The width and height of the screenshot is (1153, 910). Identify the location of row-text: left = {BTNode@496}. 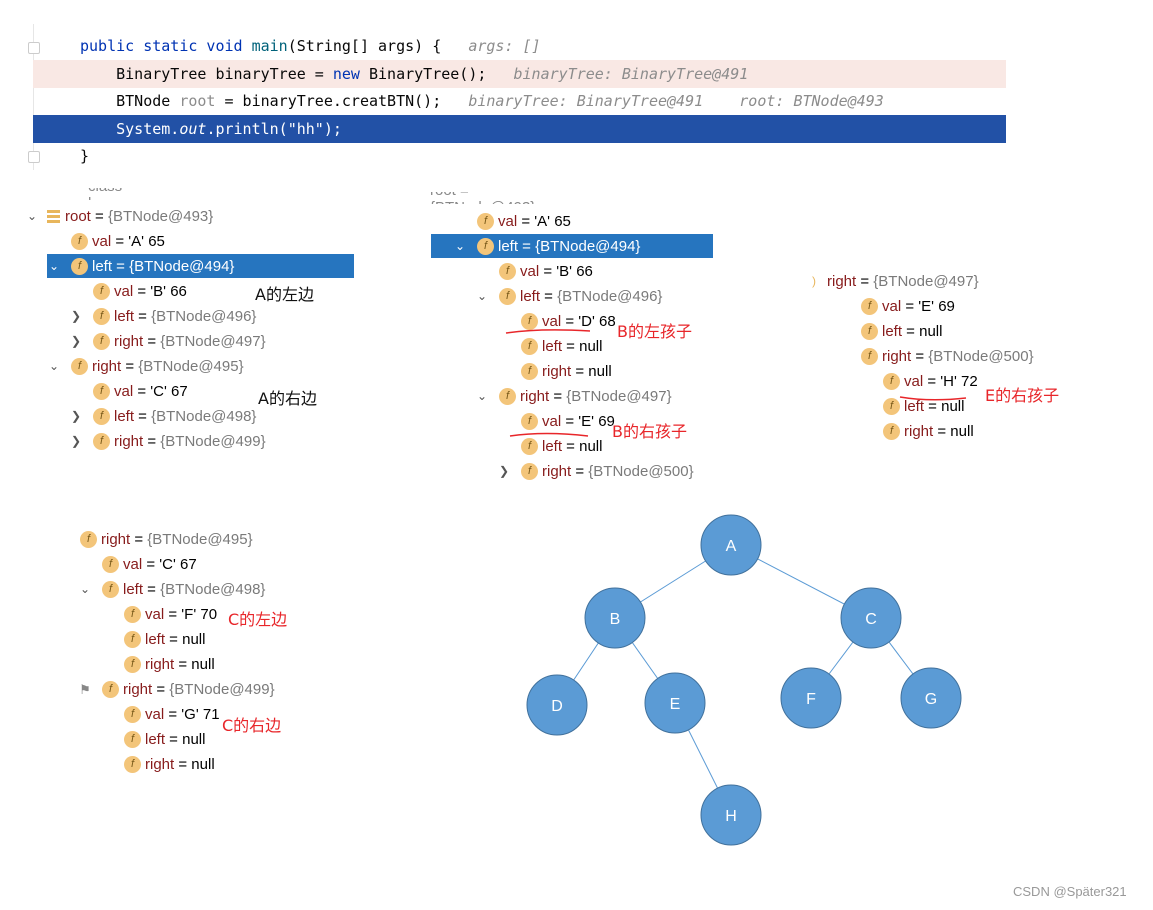
(591, 296).